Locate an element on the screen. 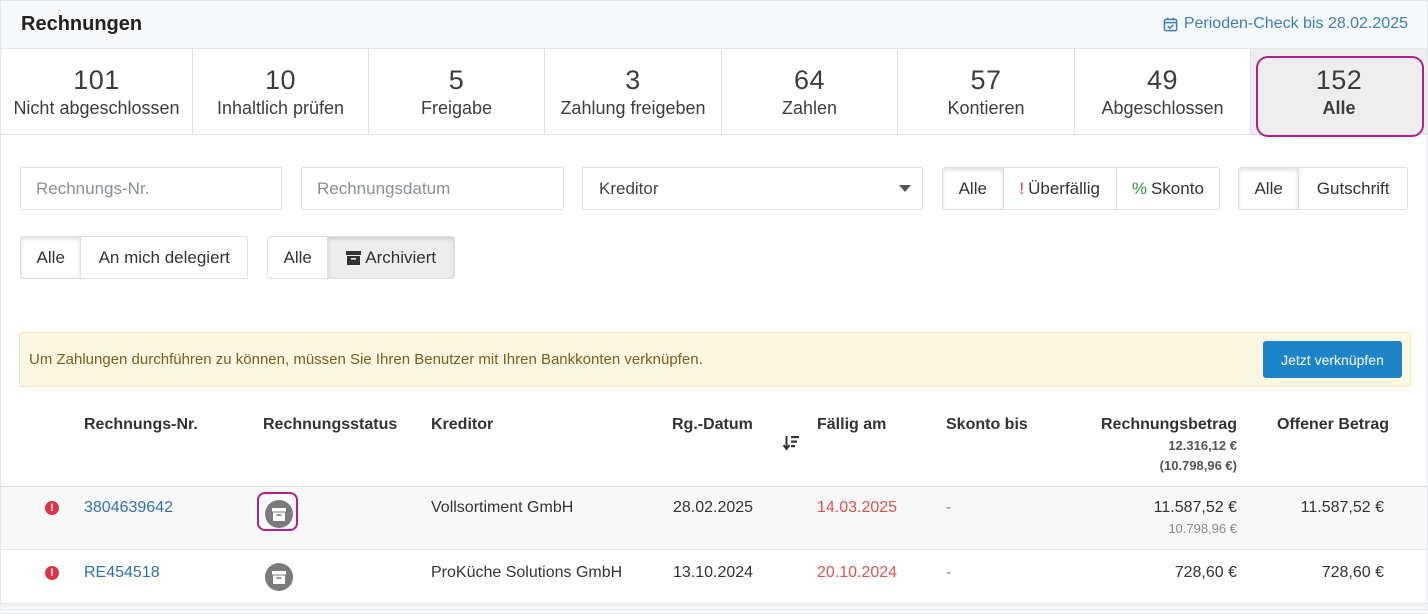 Image resolution: width=1428 pixels, height=614 pixels. tab-abgeschlossen: 49 Abgeschlossen is located at coordinates (1163, 91).